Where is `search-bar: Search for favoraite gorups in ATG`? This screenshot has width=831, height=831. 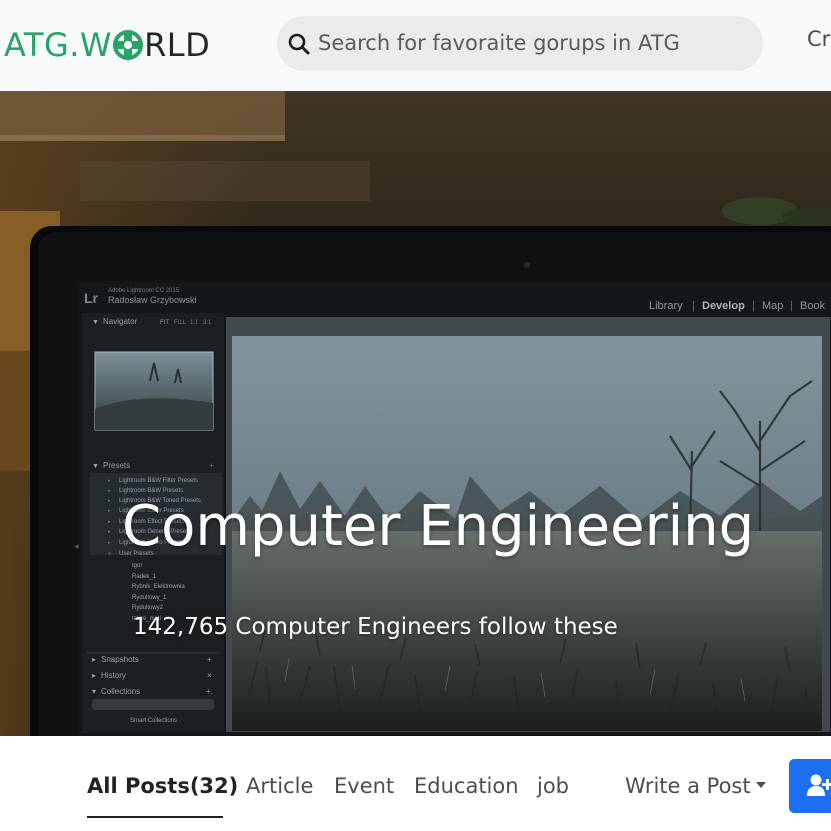 search-bar: Search for favoraite gorups in ATG is located at coordinates (520, 43).